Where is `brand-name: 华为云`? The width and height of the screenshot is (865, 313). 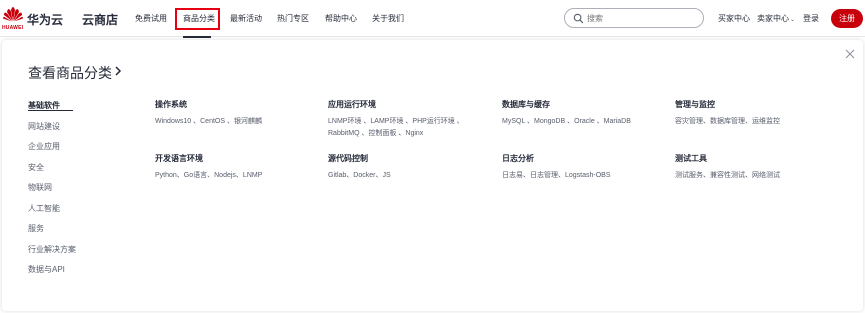 brand-name: 华为云 is located at coordinates (45, 19).